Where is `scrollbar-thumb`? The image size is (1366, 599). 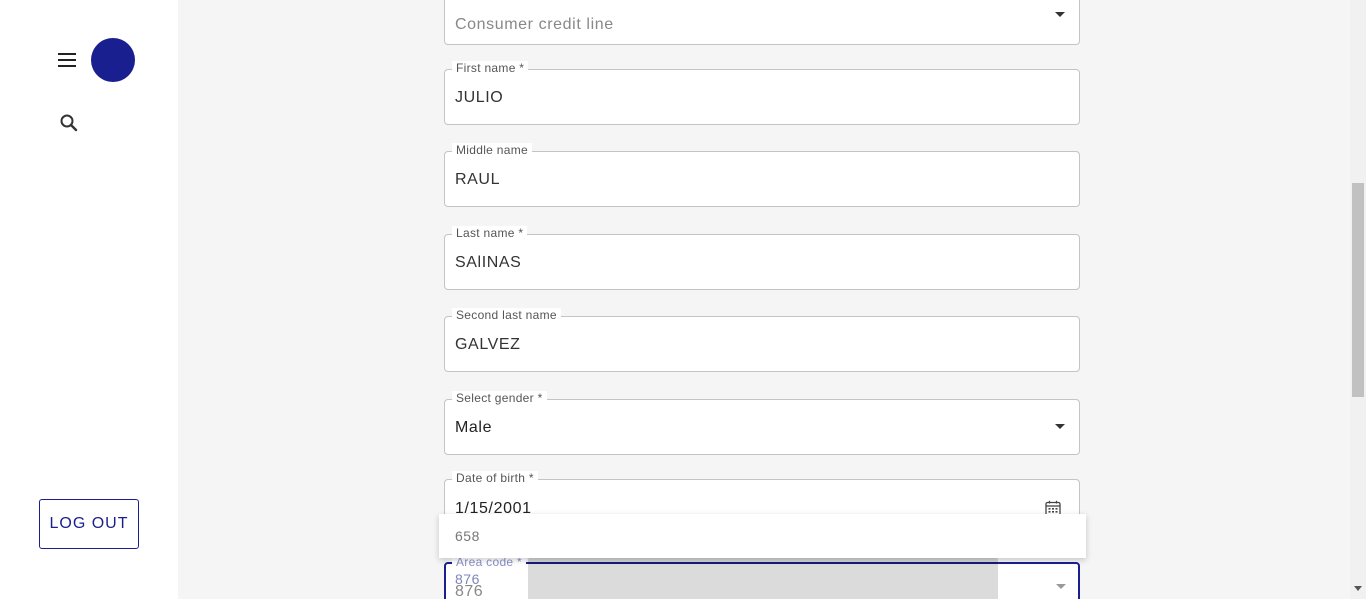 scrollbar-thumb is located at coordinates (1358, 290).